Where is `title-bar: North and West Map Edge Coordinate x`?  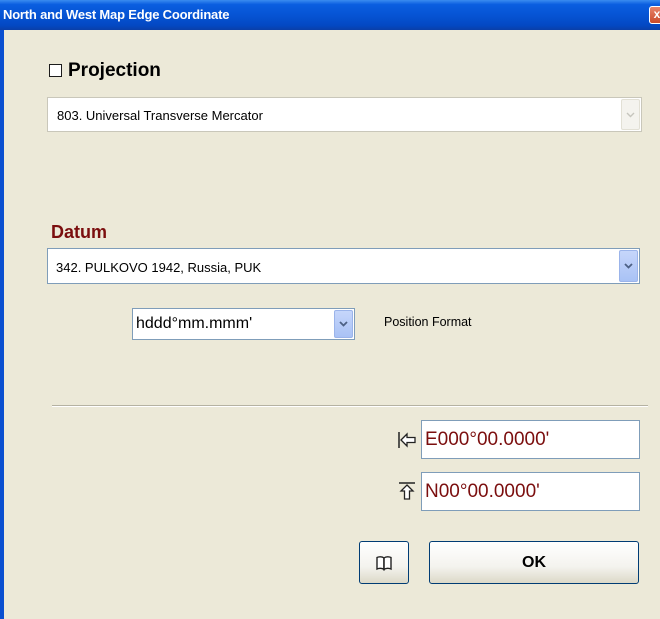 title-bar: North and West Map Edge Coordinate x is located at coordinates (330, 15).